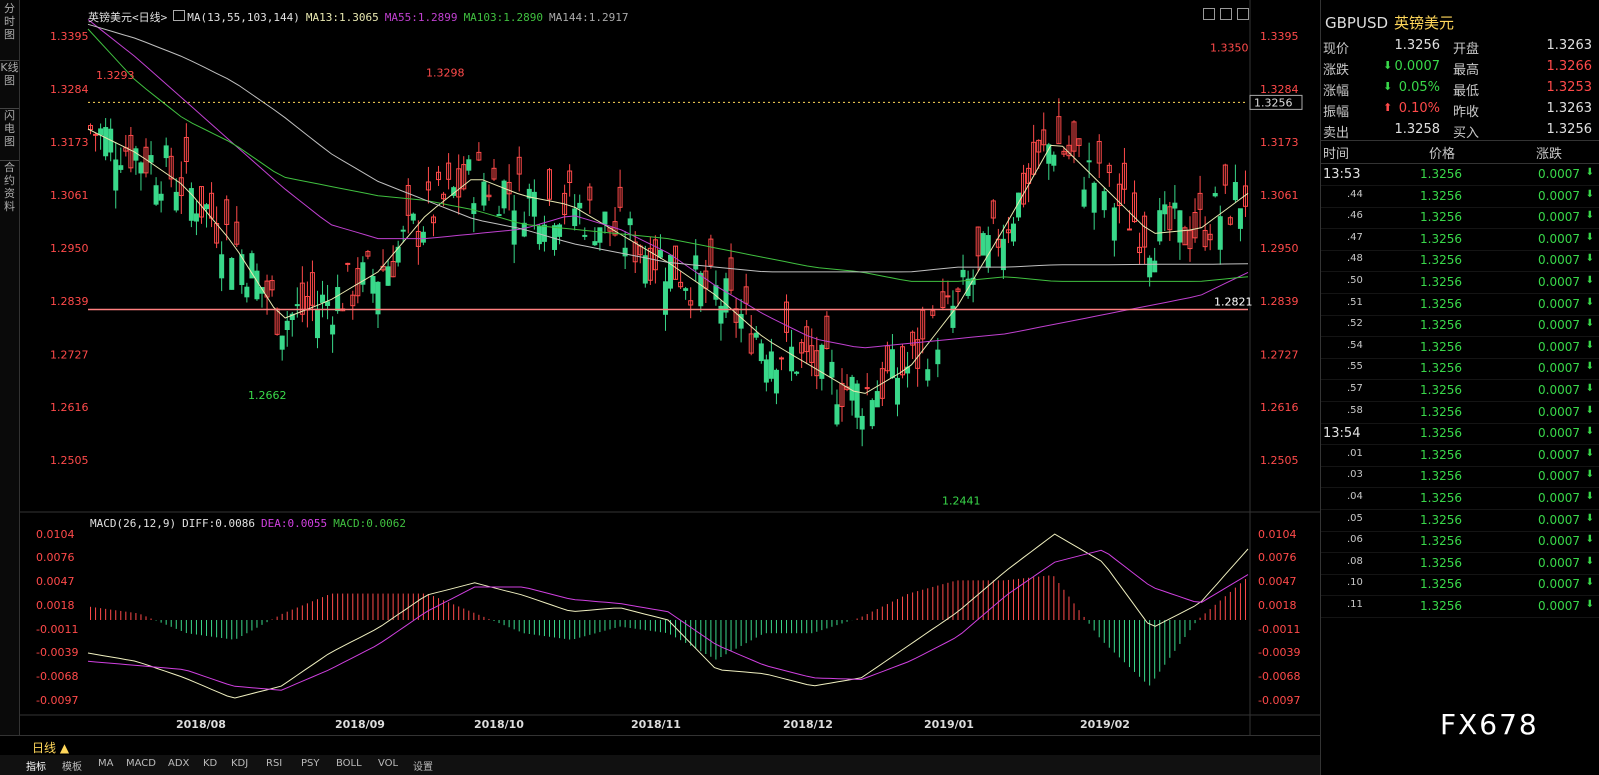 The image size is (1599, 775). What do you see at coordinates (1460, 88) in the screenshot?
I see `quote-row: 涨幅 ⬇ 0.05% 最低 1.3253` at bounding box center [1460, 88].